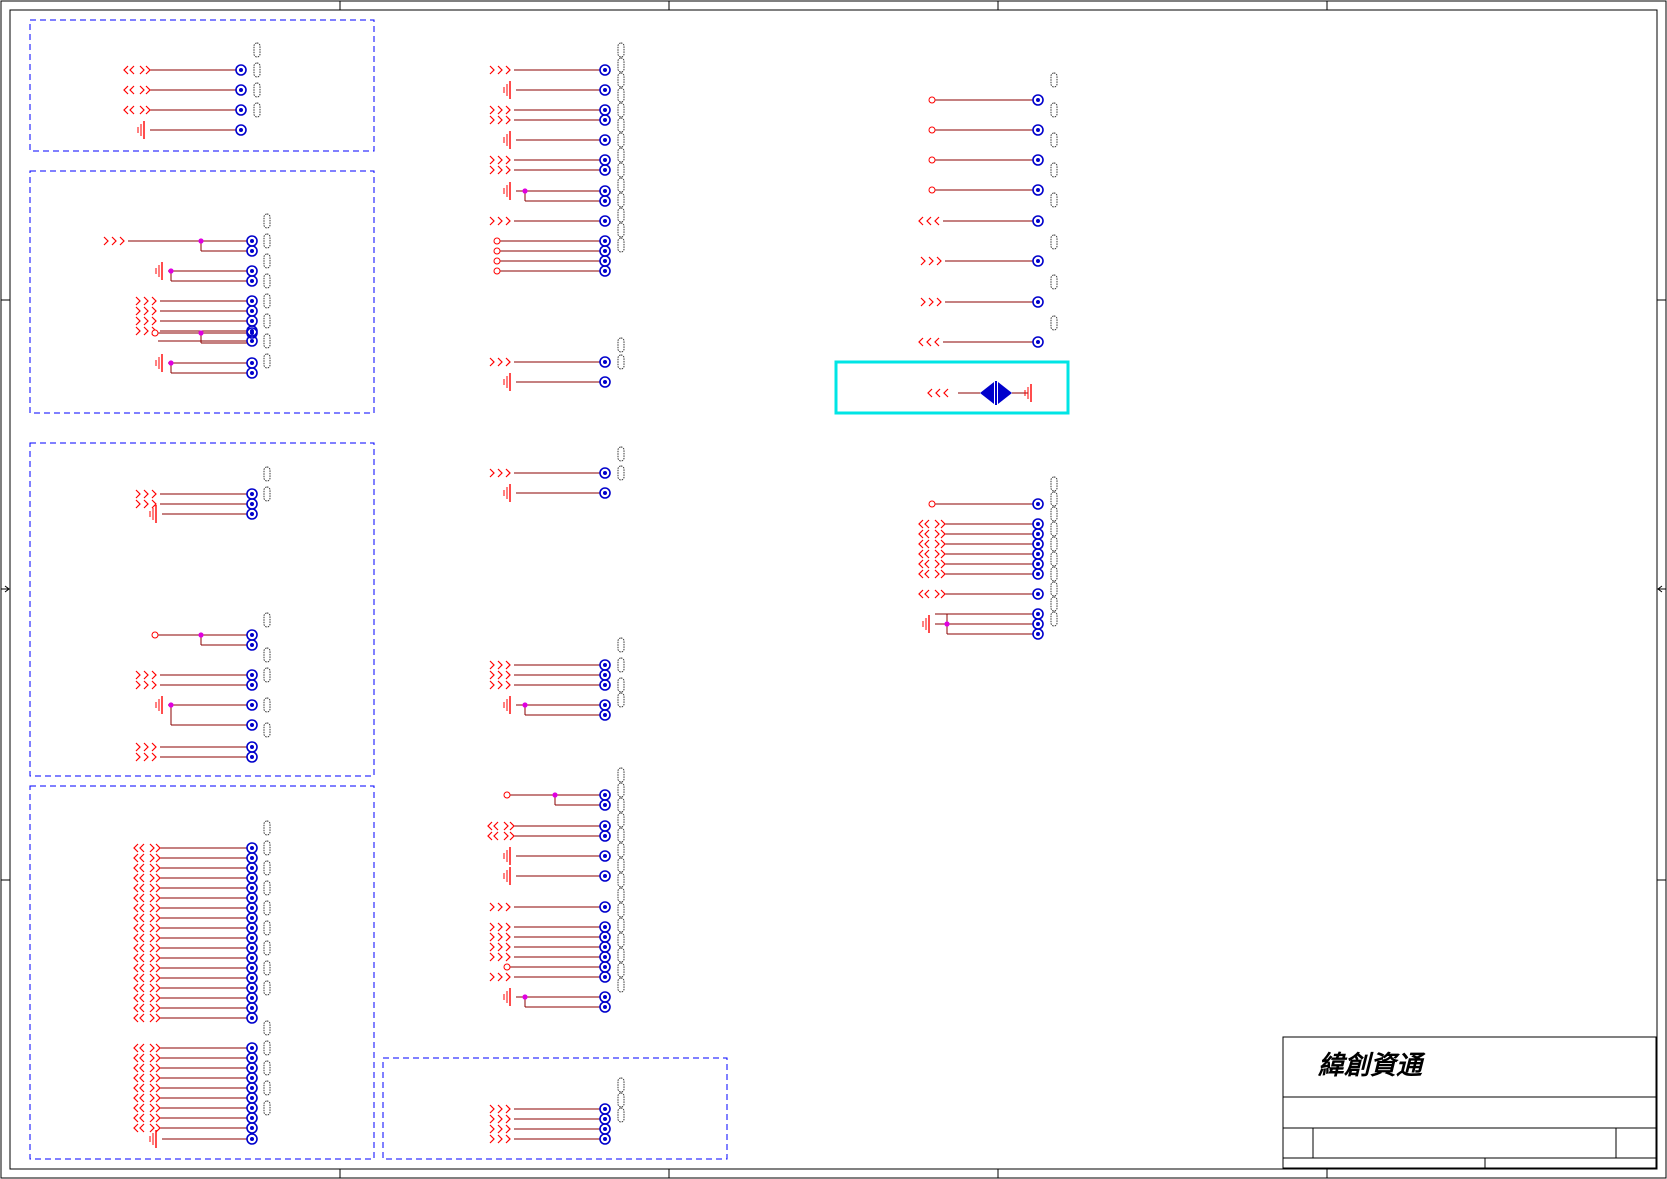 This screenshot has height=1179, width=1667. Describe the element at coordinates (988, 210) in the screenshot. I see `group-right-top` at that location.